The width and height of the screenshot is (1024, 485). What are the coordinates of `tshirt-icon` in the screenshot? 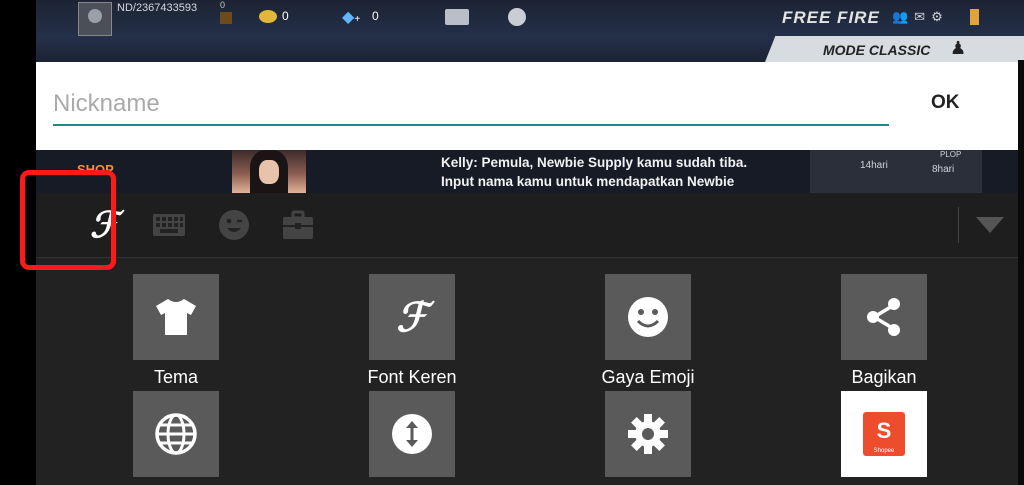 It's located at (176, 317).